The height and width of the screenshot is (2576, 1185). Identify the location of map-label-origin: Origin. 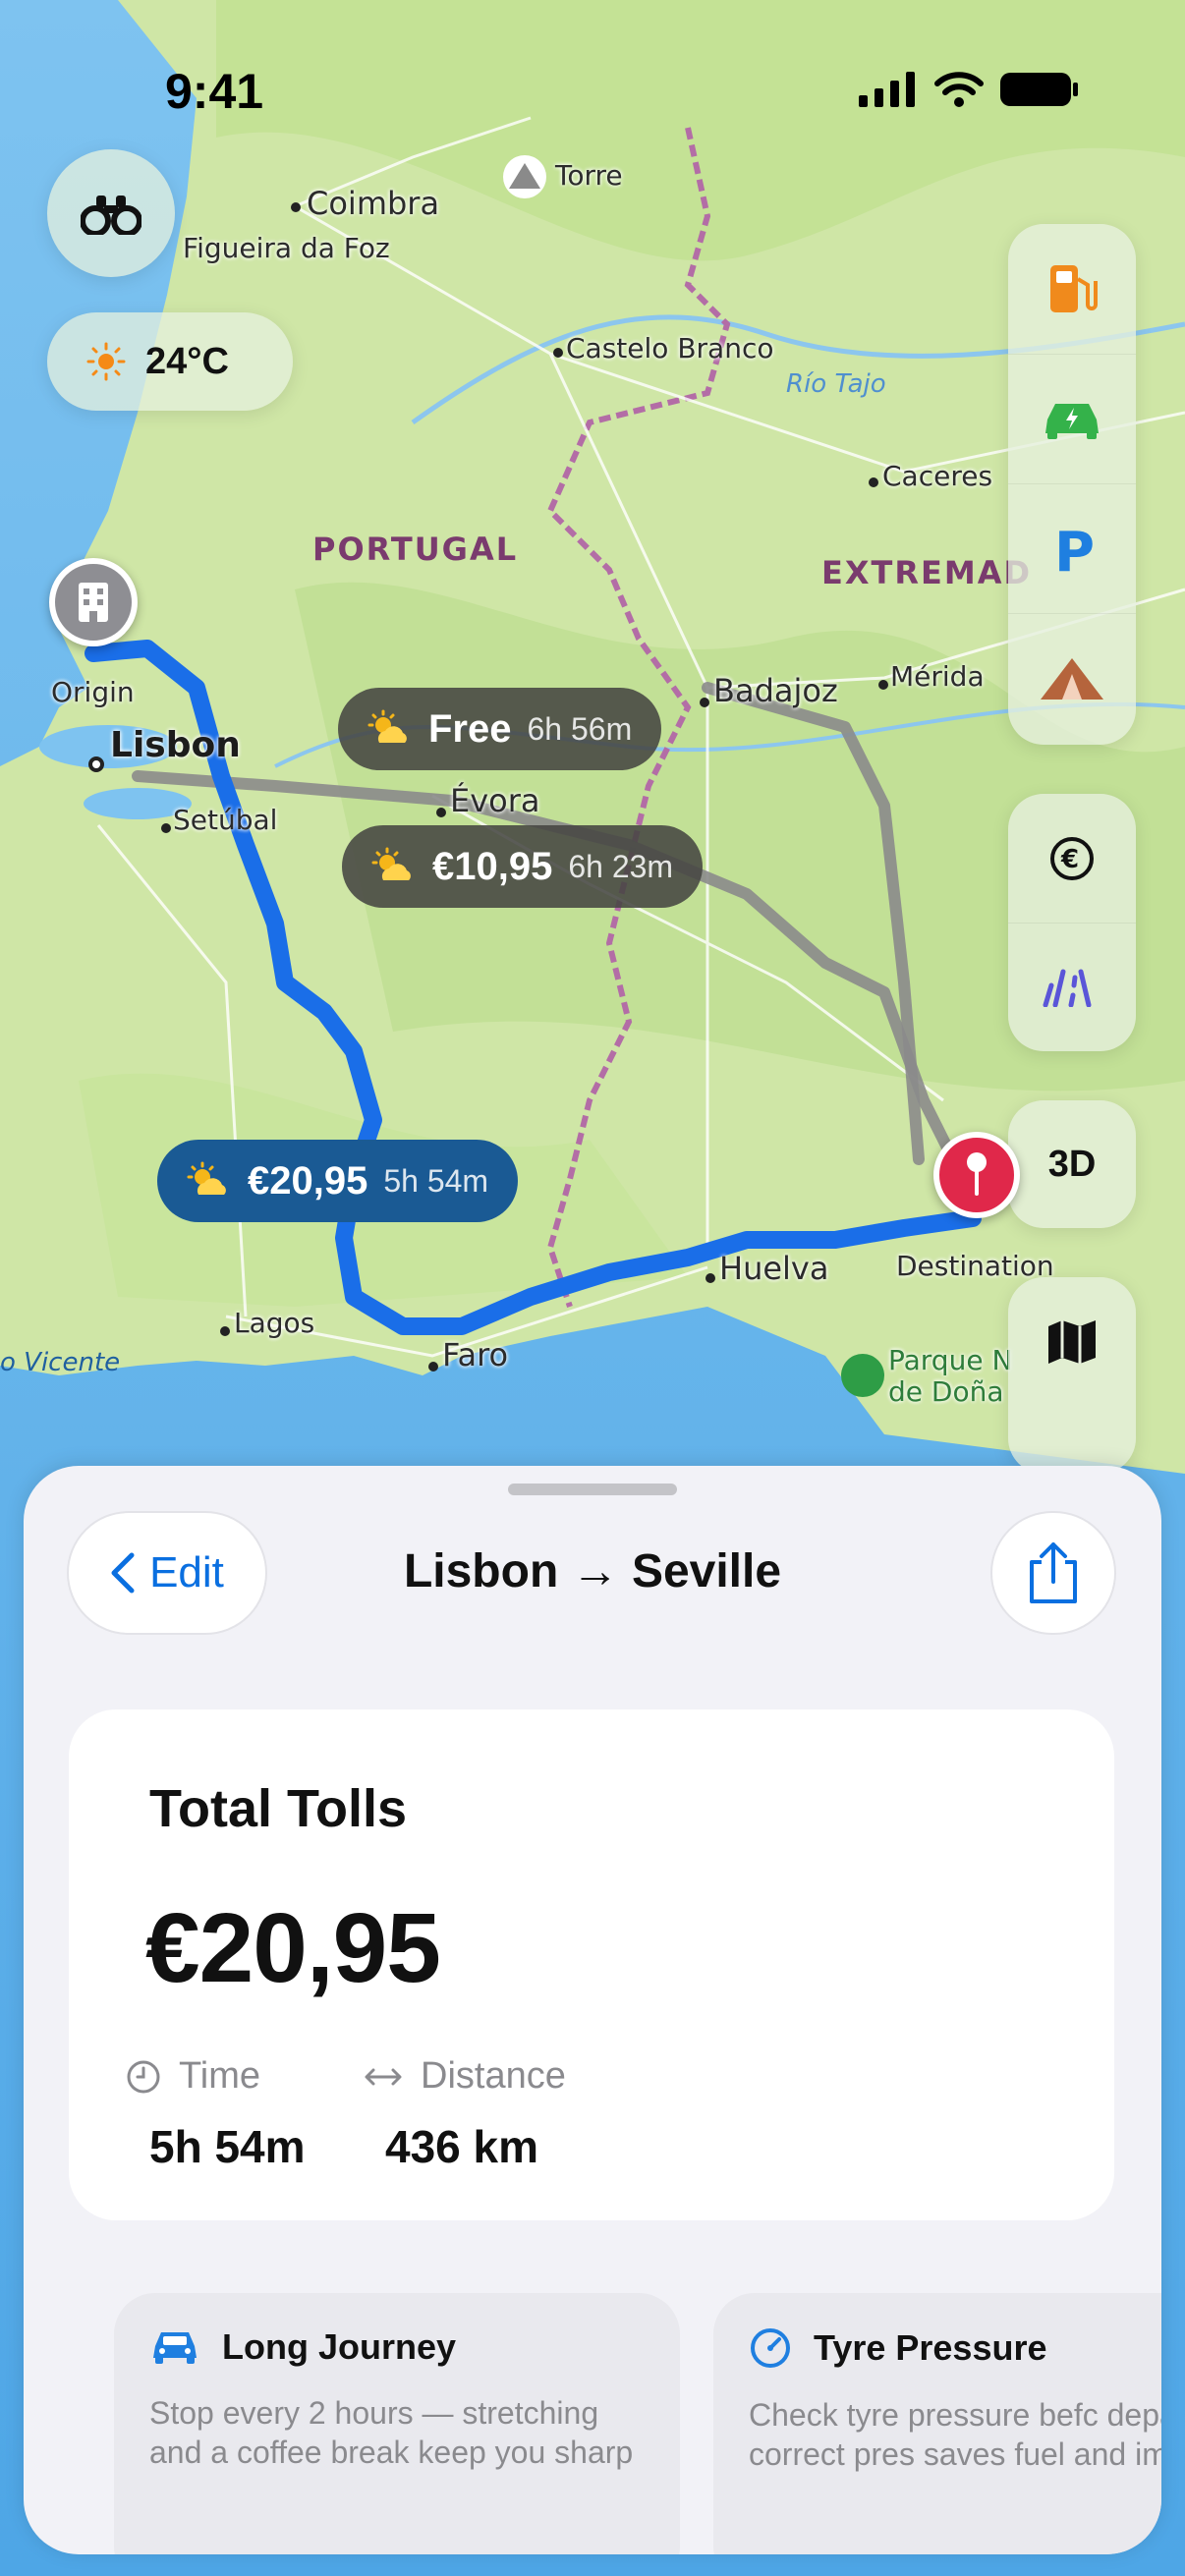
(93, 692).